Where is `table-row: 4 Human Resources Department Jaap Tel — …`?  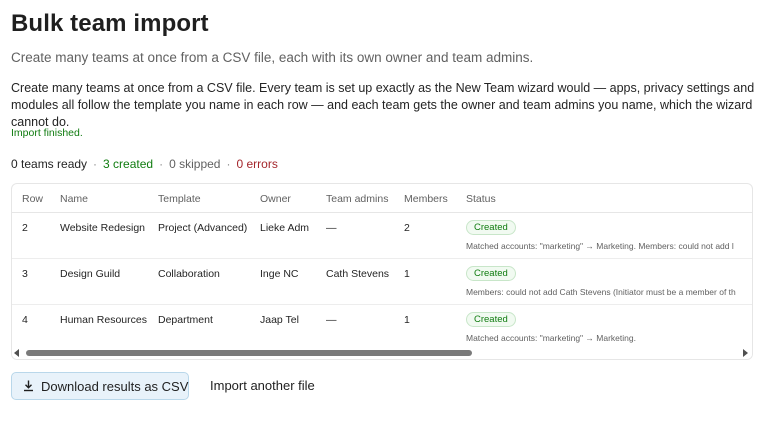
table-row: 4 Human Resources Department Jaap Tel — … is located at coordinates (382, 328).